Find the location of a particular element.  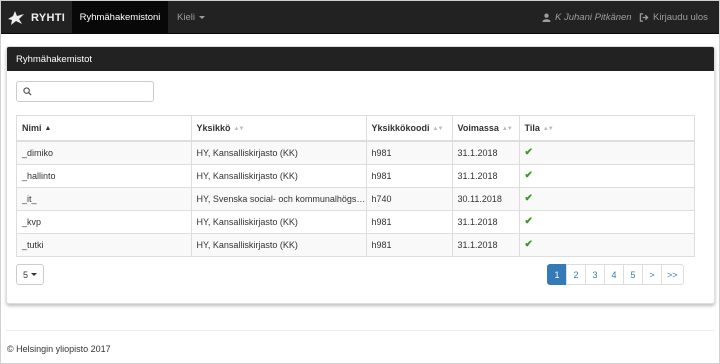

language-label: Kieli is located at coordinates (186, 17).